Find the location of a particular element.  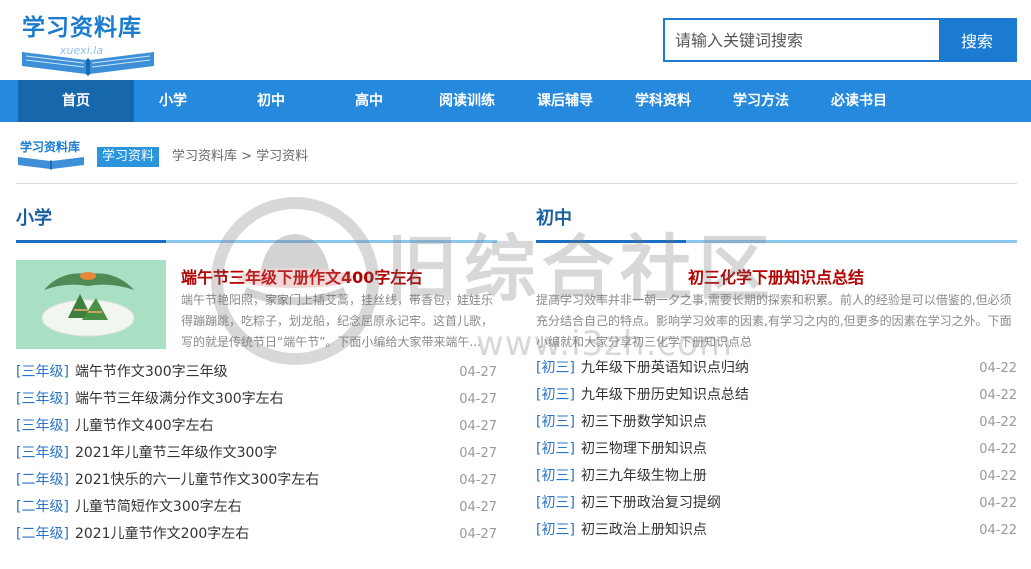

search-box: 搜索 is located at coordinates (840, 40).